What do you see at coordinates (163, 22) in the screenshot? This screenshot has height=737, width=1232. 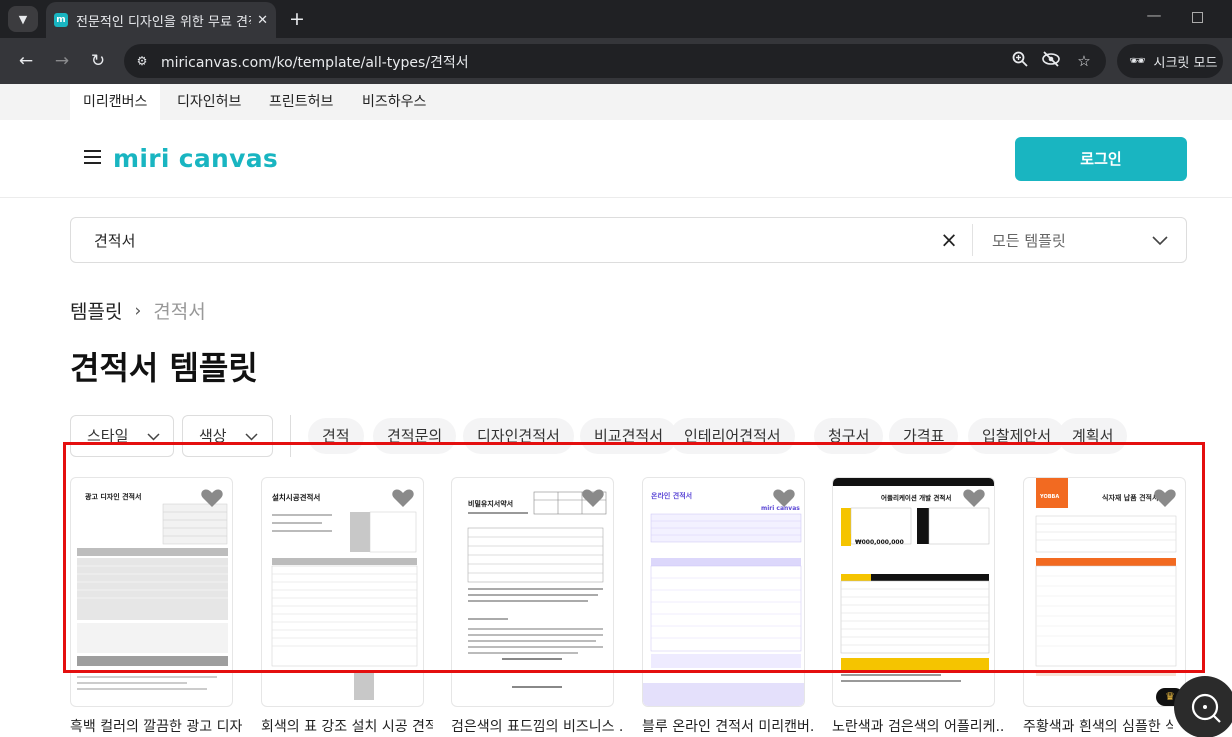 I see `tab-title: 전문적인 디자인을 위한 무료 견적서 템플릿` at bounding box center [163, 22].